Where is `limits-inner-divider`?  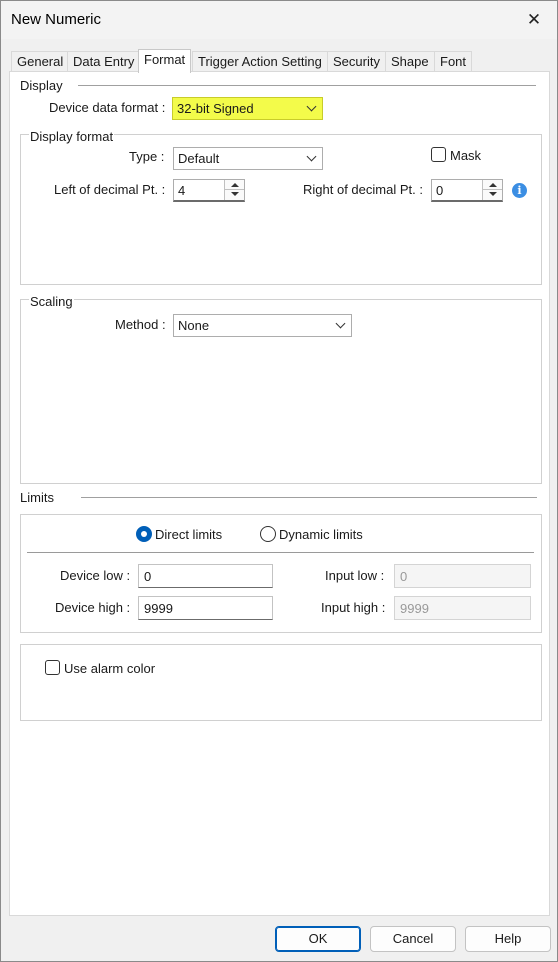 limits-inner-divider is located at coordinates (280, 552).